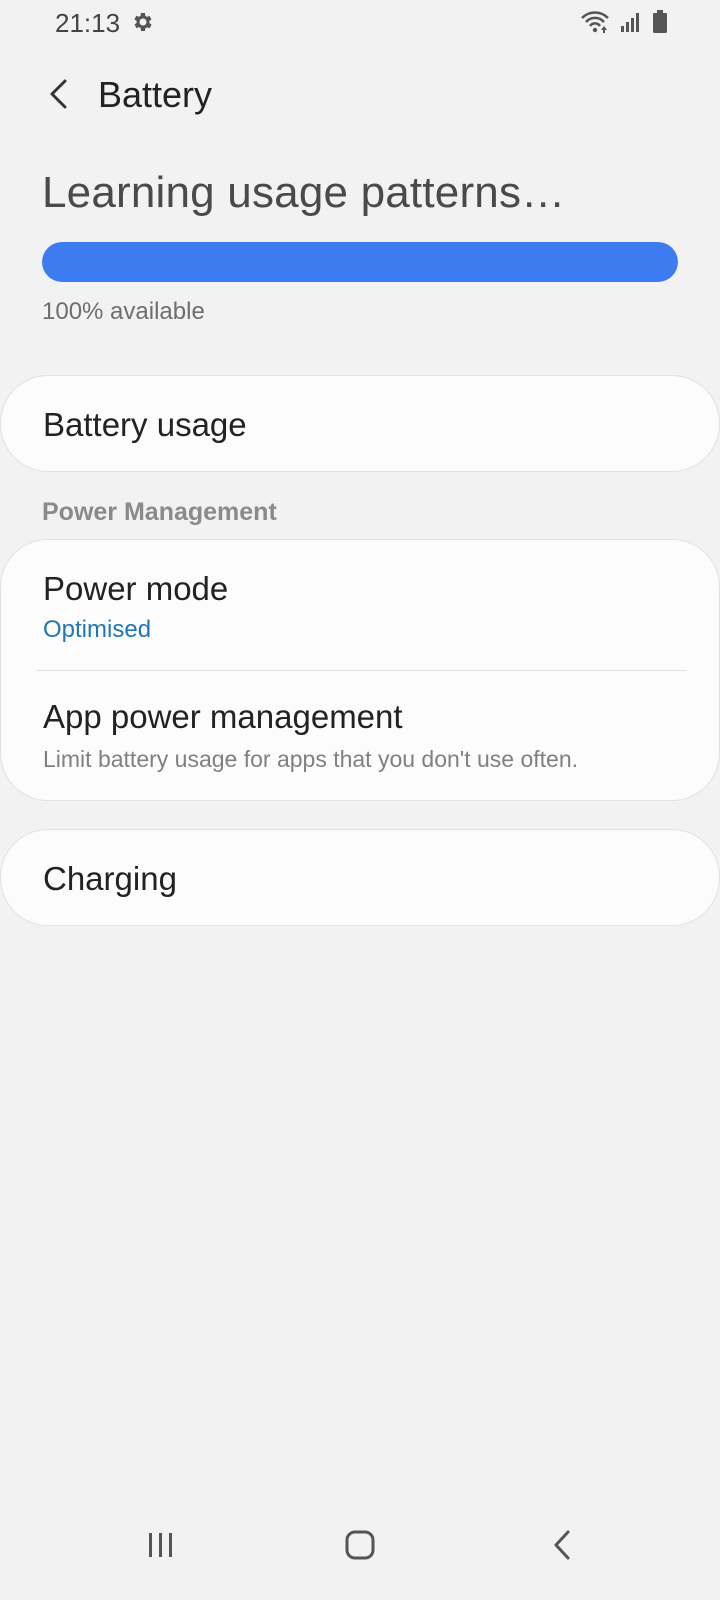  I want to click on status-bar: 21:13, so click(360, 23).